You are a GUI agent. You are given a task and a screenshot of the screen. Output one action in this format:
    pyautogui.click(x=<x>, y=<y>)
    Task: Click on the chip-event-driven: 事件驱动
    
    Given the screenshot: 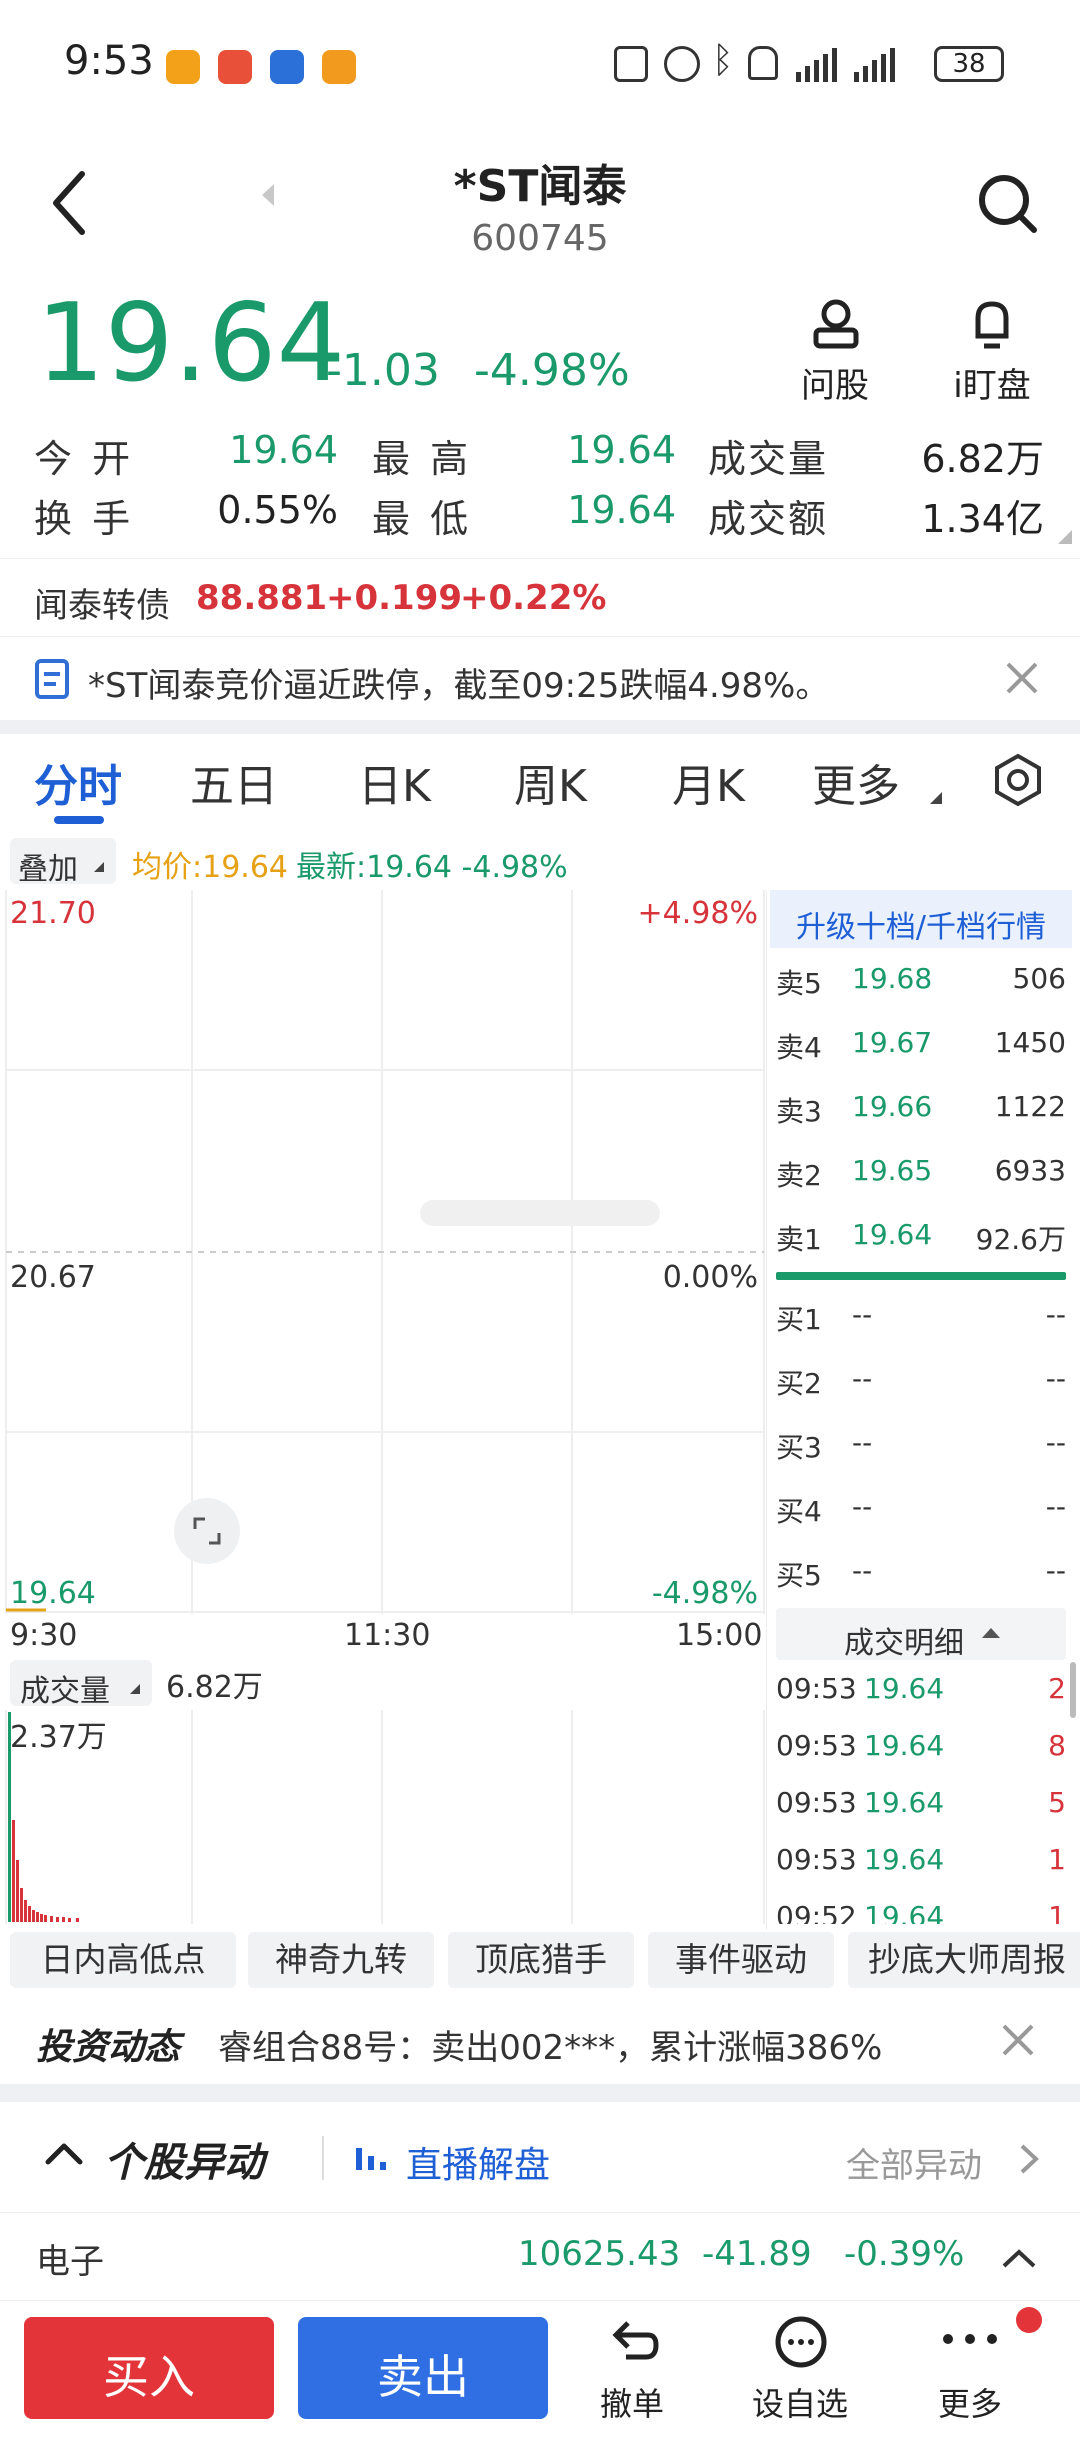 What is the action you would take?
    pyautogui.click(x=741, y=1960)
    